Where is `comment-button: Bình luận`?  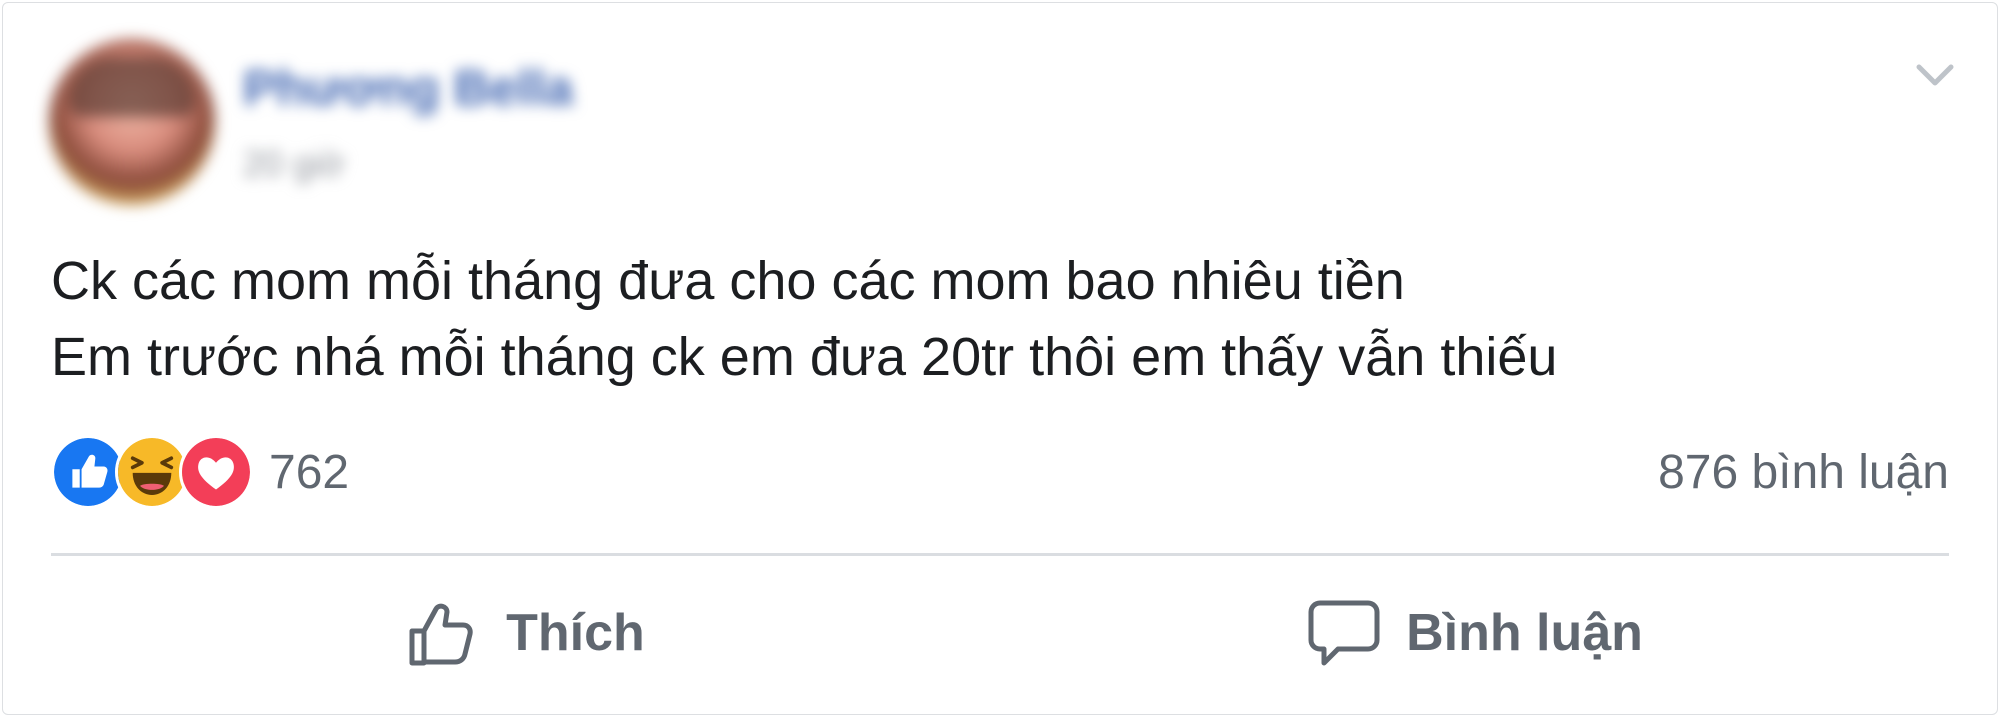
comment-button: Bình luận is located at coordinates (1474, 633).